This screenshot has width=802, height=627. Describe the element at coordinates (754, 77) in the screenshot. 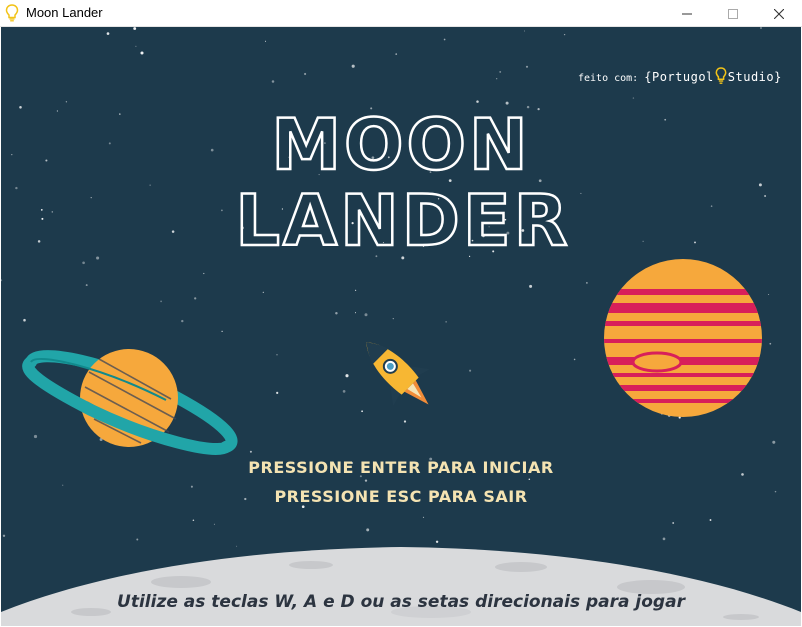

I see `brand-right: Studio}` at that location.